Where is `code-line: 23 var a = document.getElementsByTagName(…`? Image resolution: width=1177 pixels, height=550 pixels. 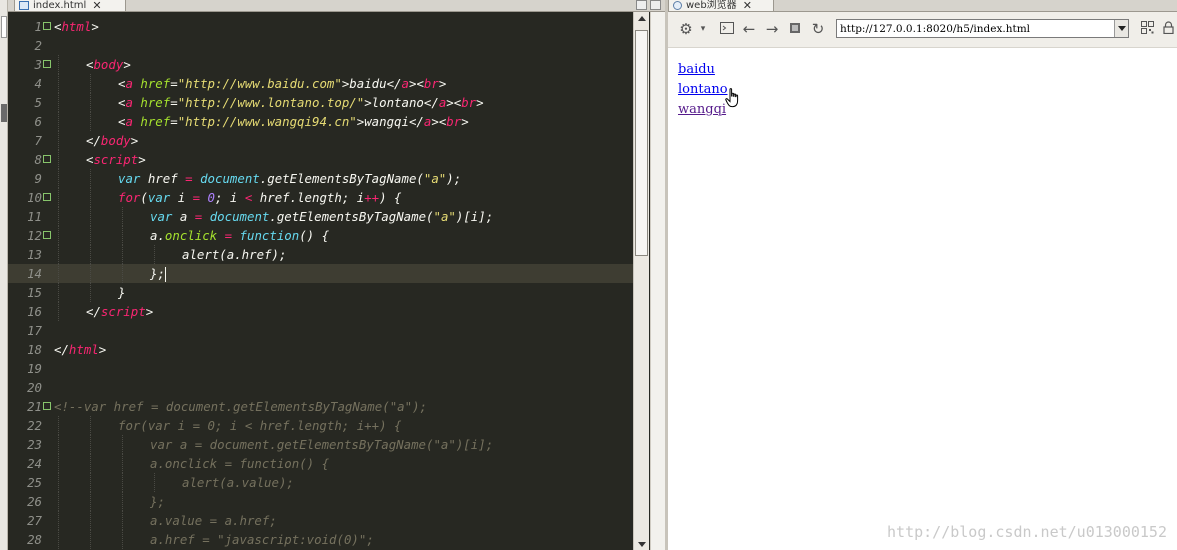
code-line: 23 var a = document.getElementsByTagName(… is located at coordinates (320, 444).